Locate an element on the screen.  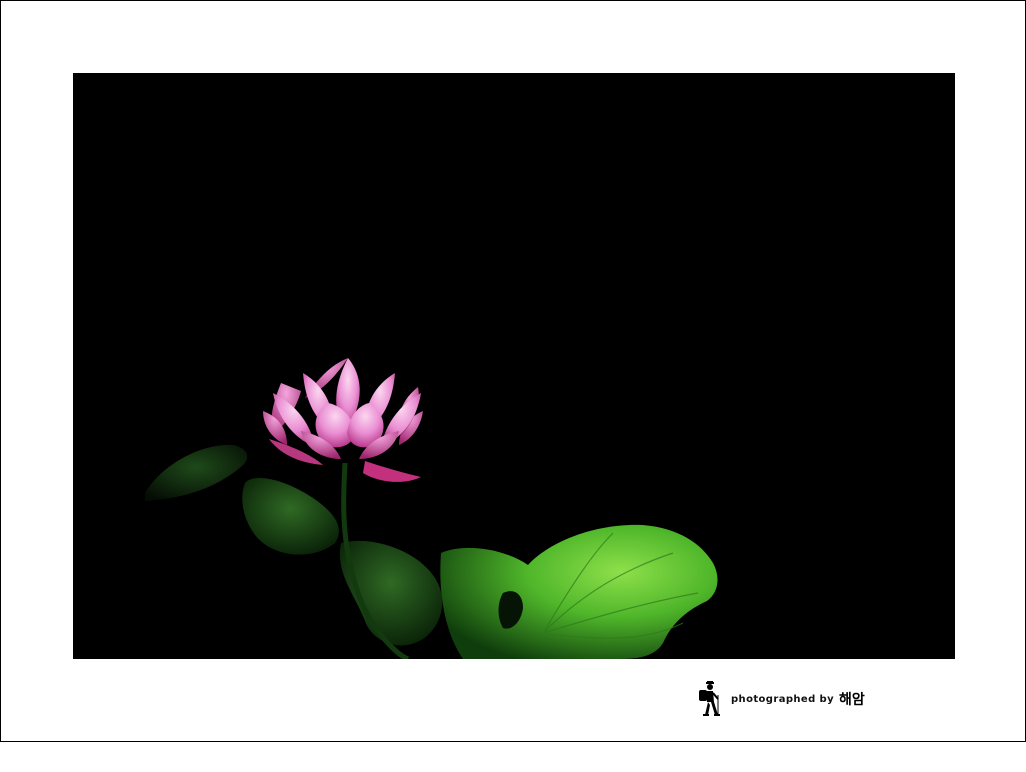
background-leaf is located at coordinates (196, 472).